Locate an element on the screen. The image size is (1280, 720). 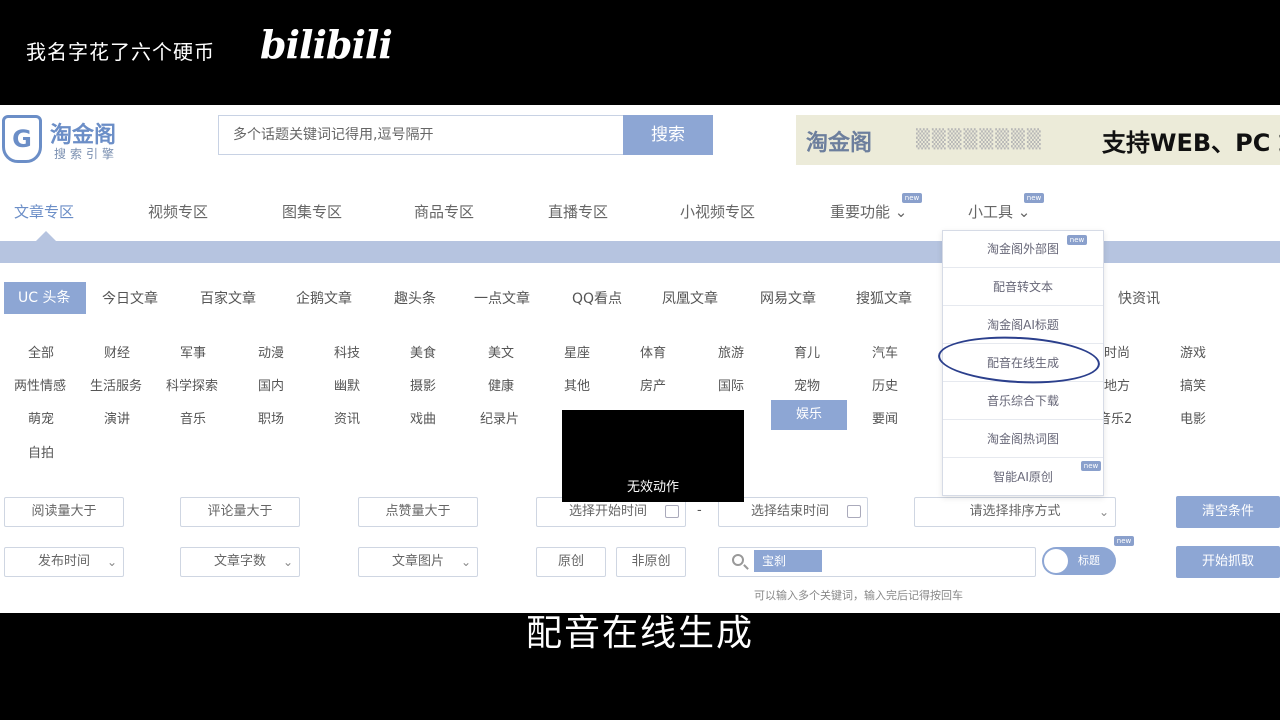
dropdown-item: 音乐综合下载 is located at coordinates (1023, 401).